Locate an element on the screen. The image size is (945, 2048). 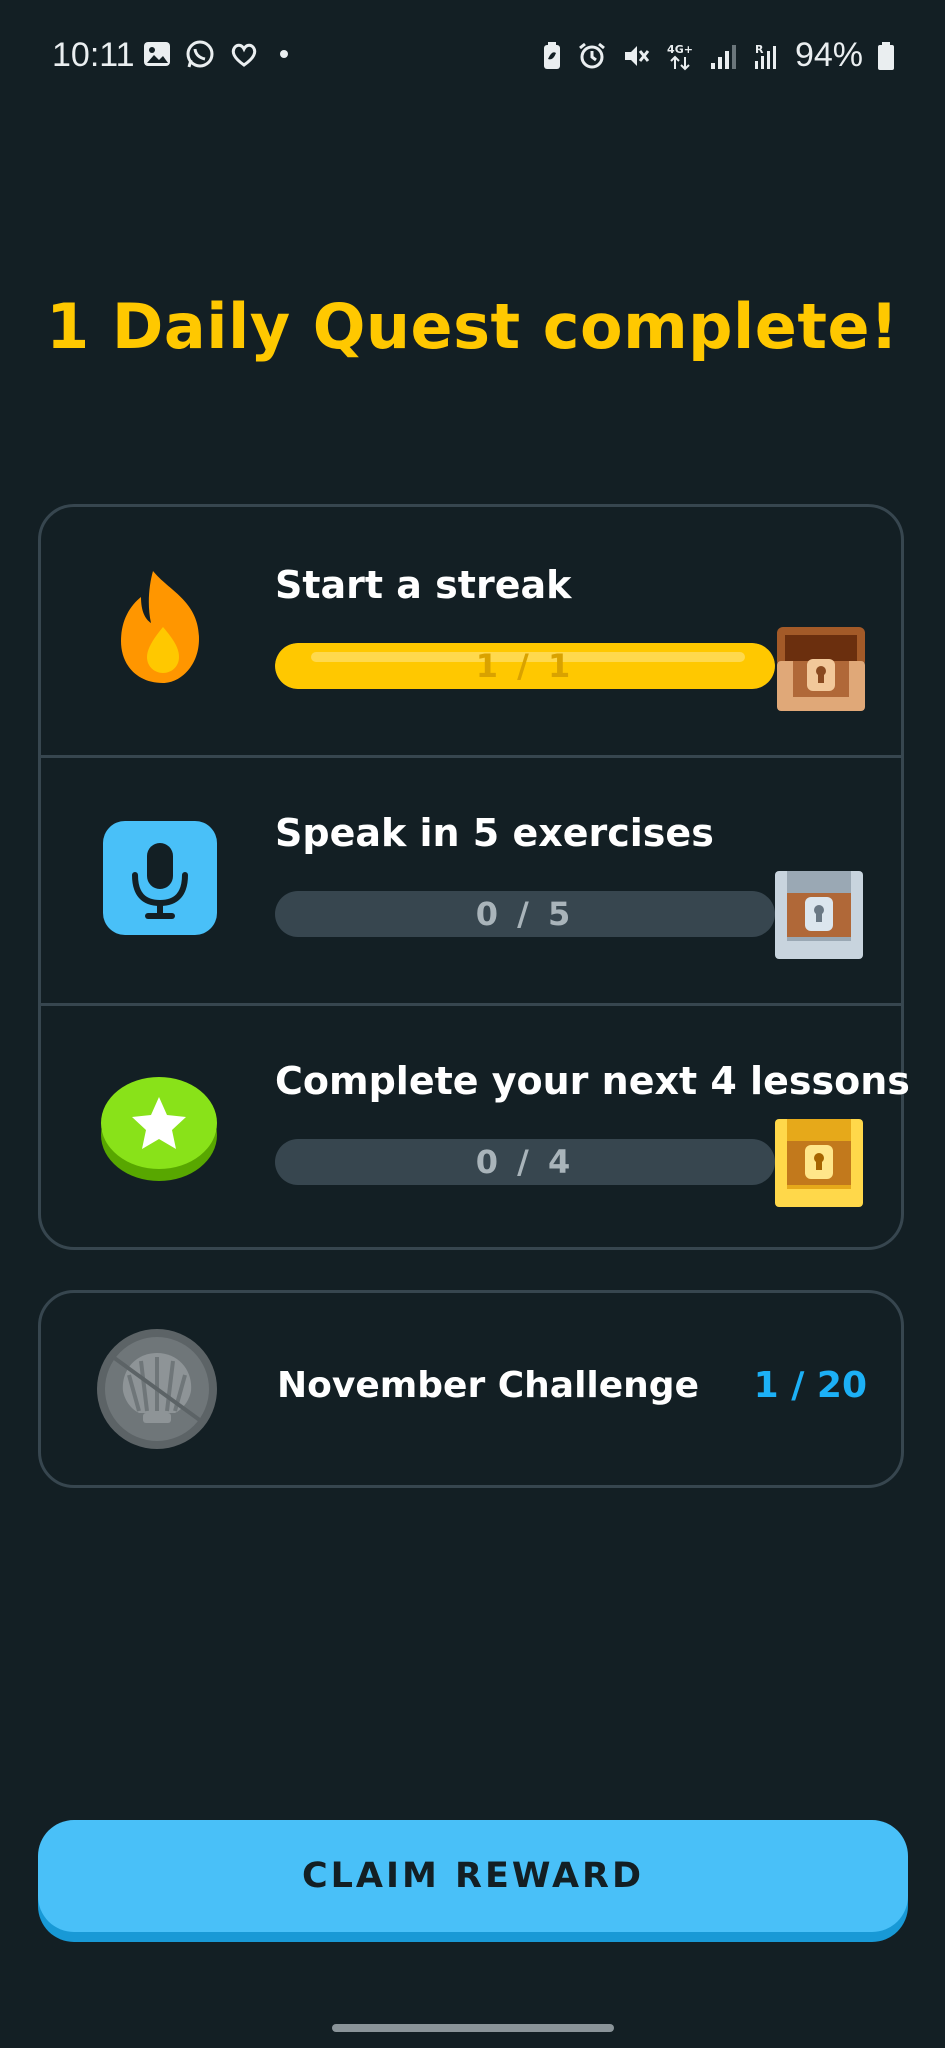
monthly-challenge-card: November Challenge 1 / 20 is located at coordinates (471, 1389).